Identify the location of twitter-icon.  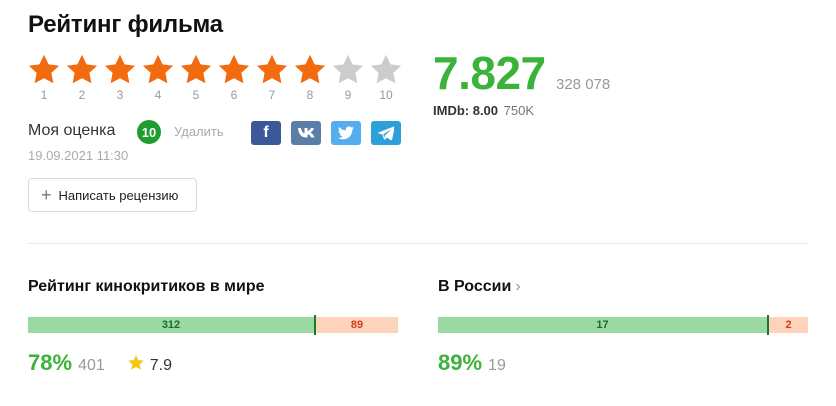
(346, 133).